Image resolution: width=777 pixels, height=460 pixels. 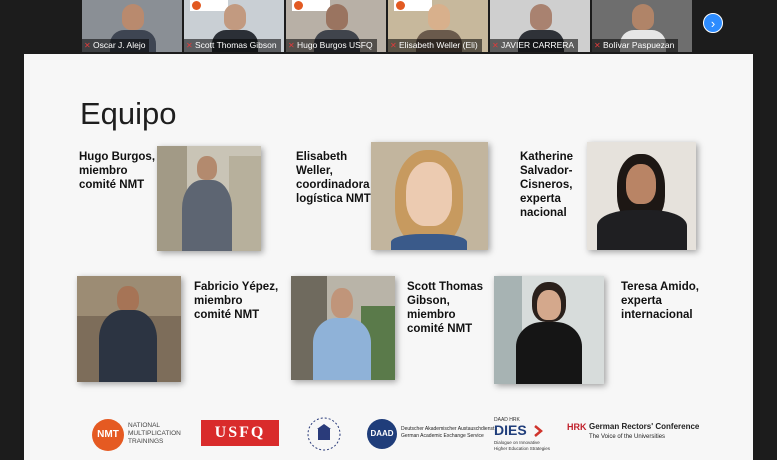 I want to click on participant-tile: ✕ Bolívar Paspuezan, so click(x=642, y=26).